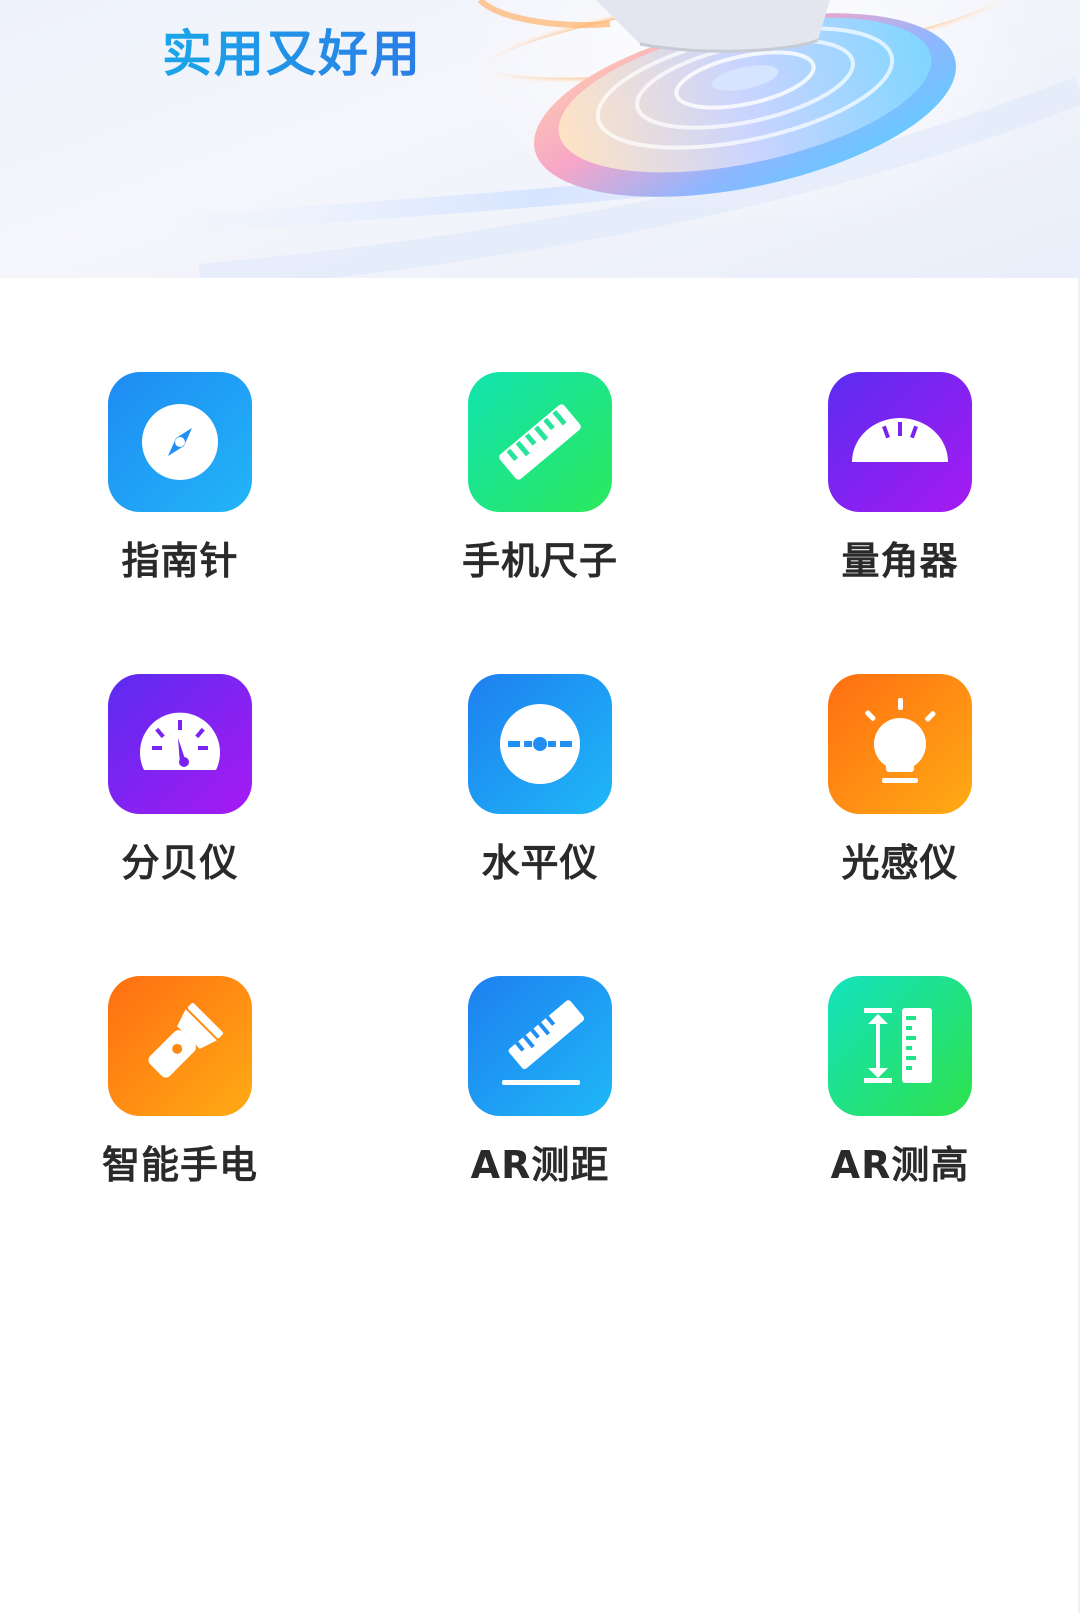 The width and height of the screenshot is (1080, 1613). What do you see at coordinates (180, 744) in the screenshot?
I see `decibel-meter-icon` at bounding box center [180, 744].